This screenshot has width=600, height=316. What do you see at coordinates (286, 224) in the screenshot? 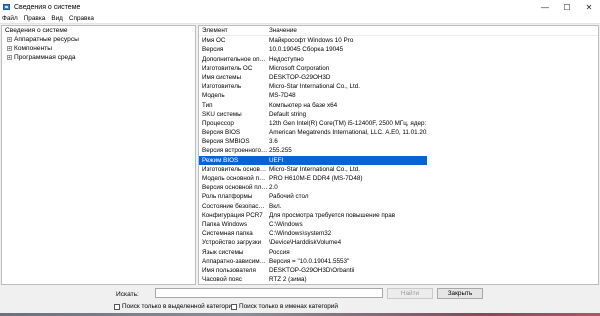
I see `row-item-value: C:\Windows` at bounding box center [286, 224].